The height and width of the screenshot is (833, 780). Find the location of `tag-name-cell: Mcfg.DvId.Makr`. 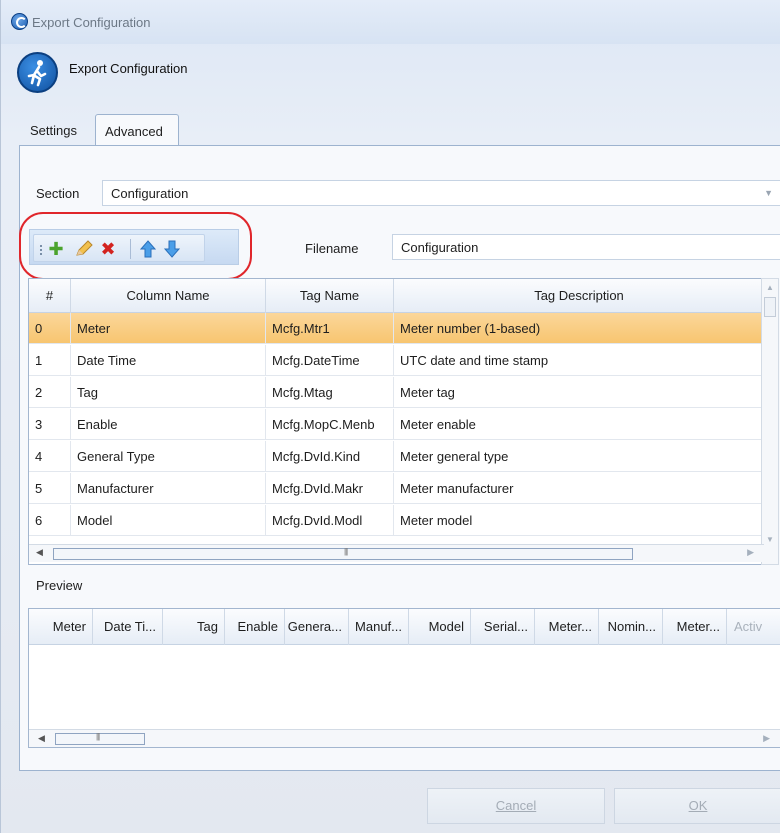

tag-name-cell: Mcfg.DvId.Makr is located at coordinates (330, 488).